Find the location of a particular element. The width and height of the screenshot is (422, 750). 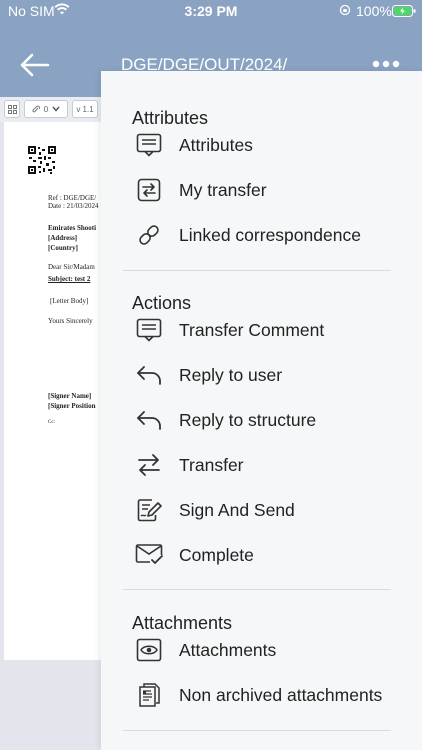

eye-icon is located at coordinates (149, 650).